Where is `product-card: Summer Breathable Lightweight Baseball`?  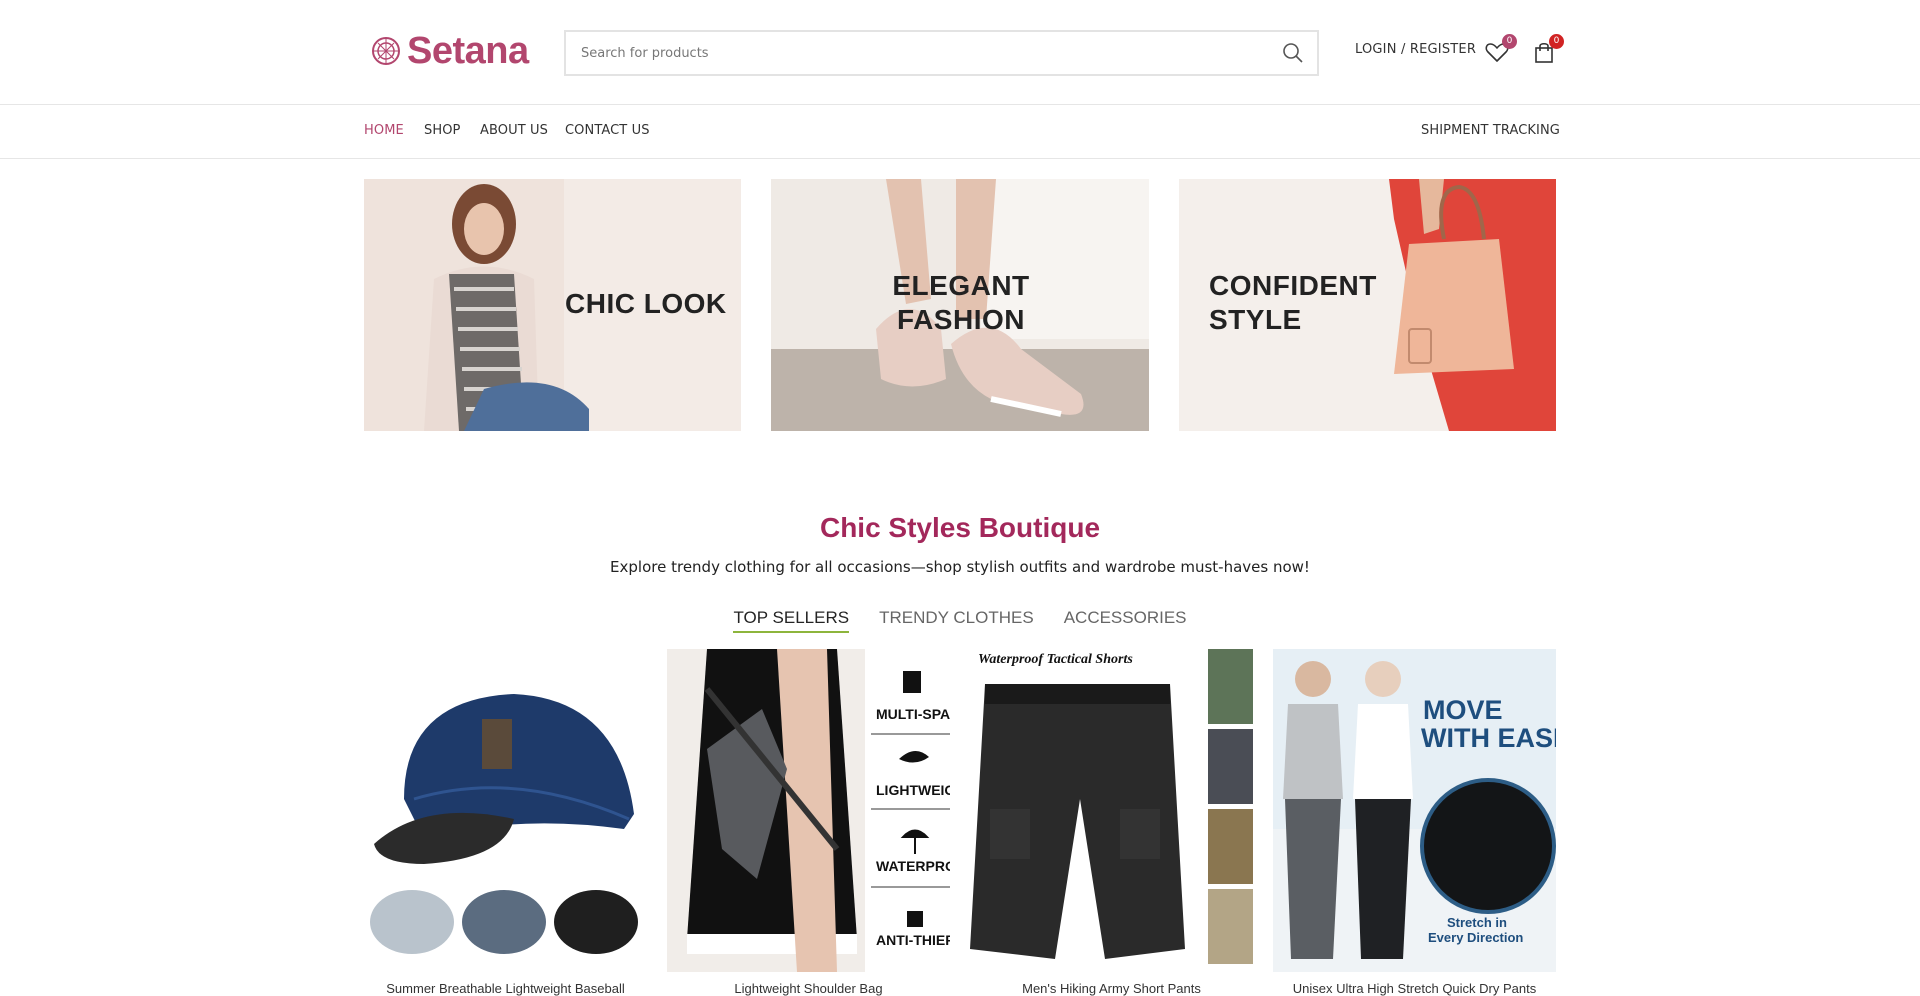
product-card: Summer Breathable Lightweight Baseball is located at coordinates (505, 822).